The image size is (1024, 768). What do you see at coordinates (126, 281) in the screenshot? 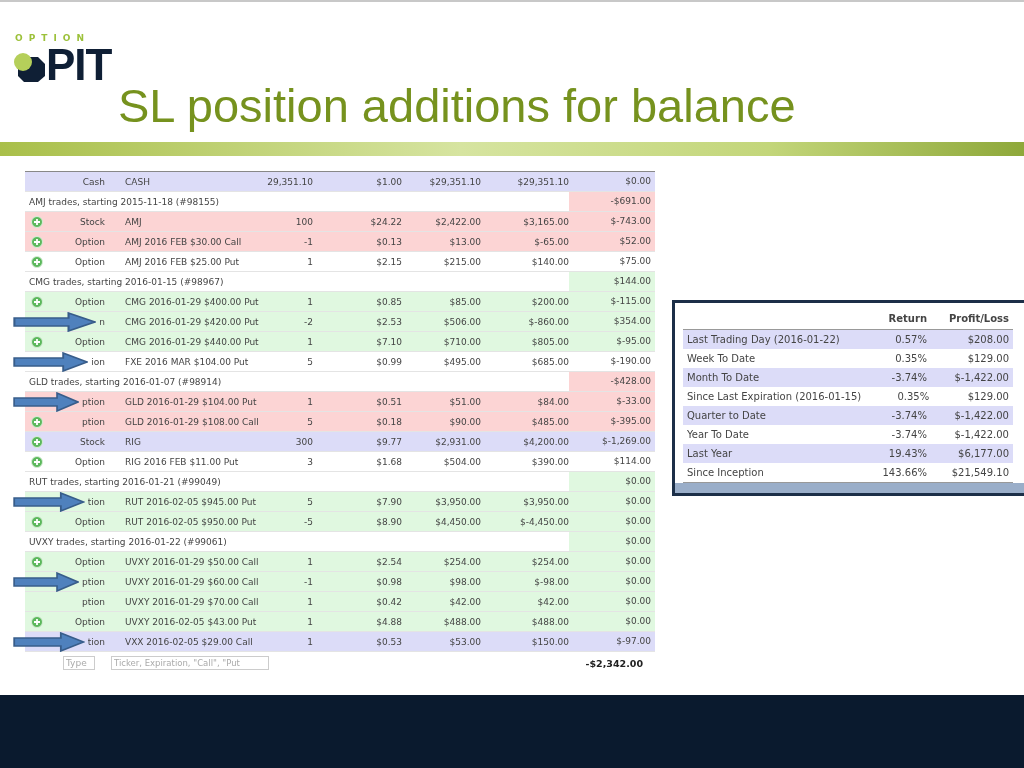
I see `group-label: CMG trades, starting 2016-01-15 (#98967)` at bounding box center [126, 281].